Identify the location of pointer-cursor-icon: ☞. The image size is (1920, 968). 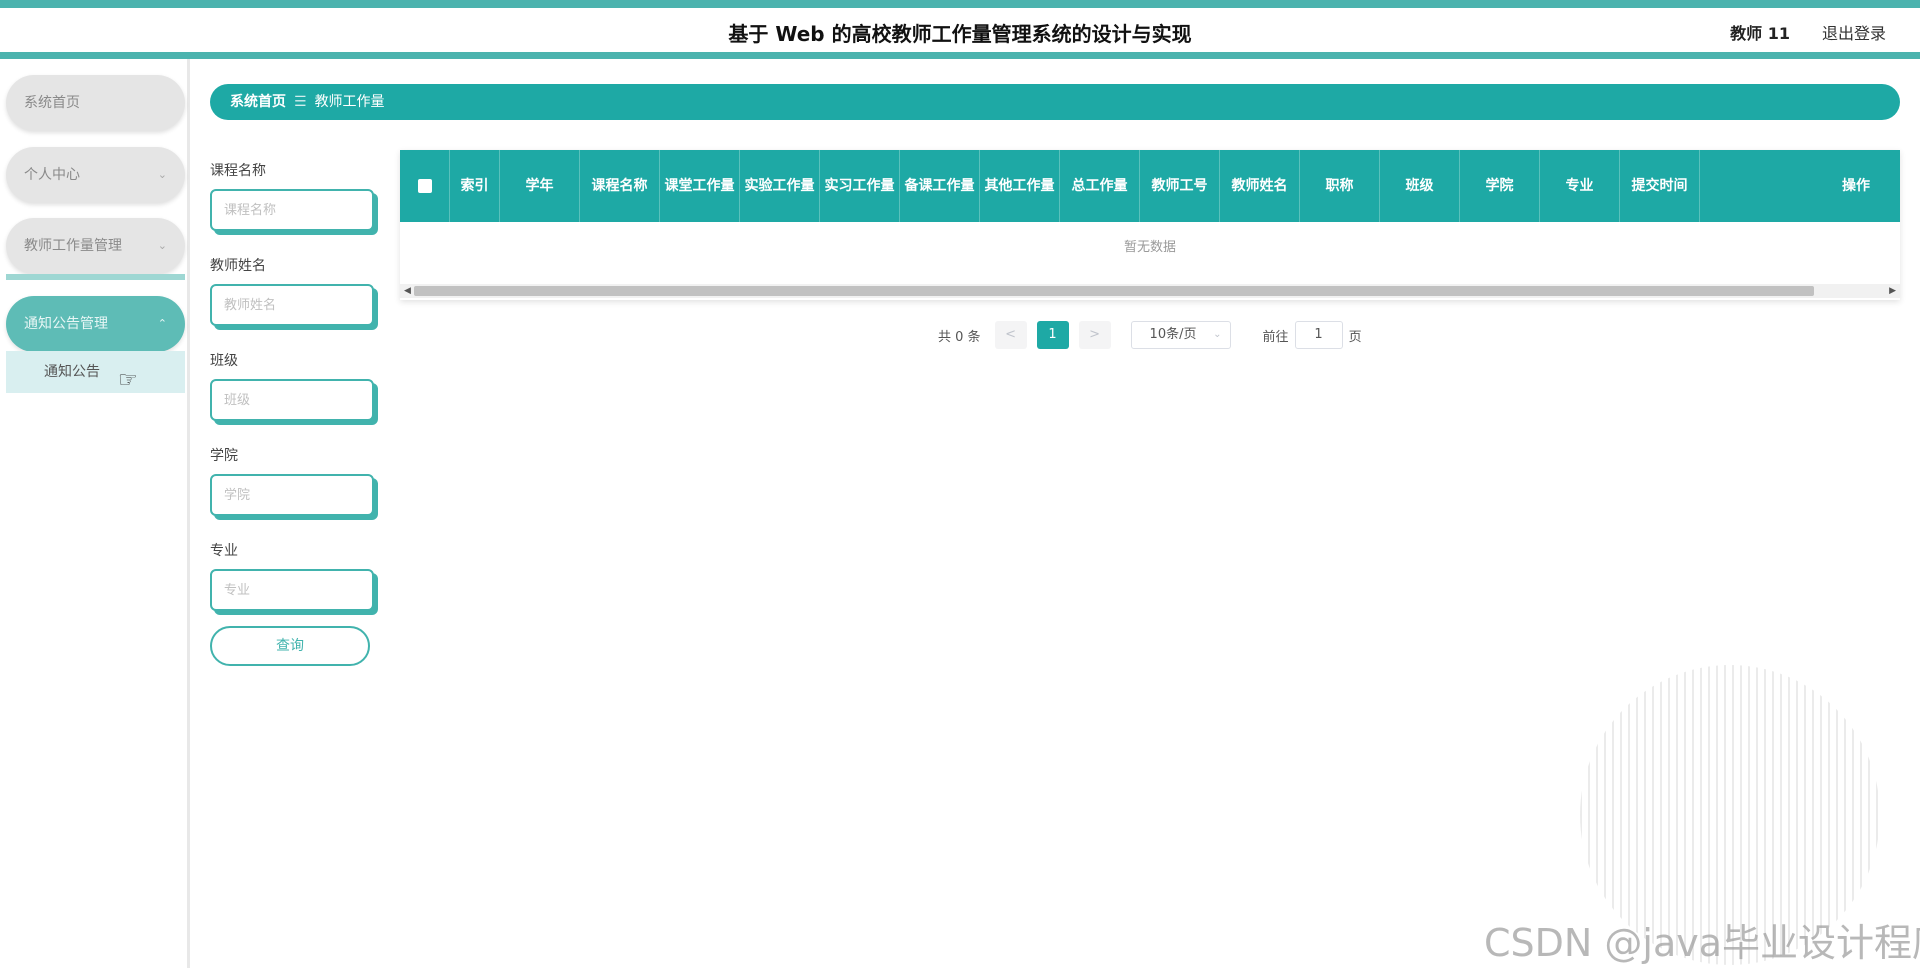
(128, 380).